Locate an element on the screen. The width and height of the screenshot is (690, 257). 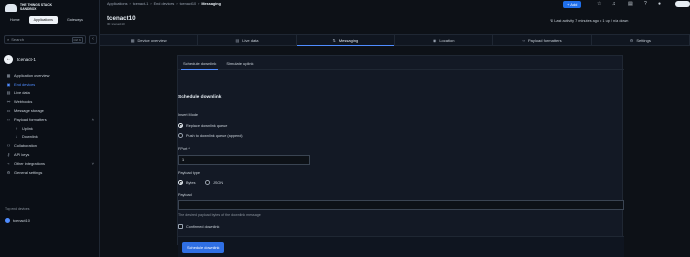
sidebar-item-live-data: ▤ Live data is located at coordinates (51, 93).